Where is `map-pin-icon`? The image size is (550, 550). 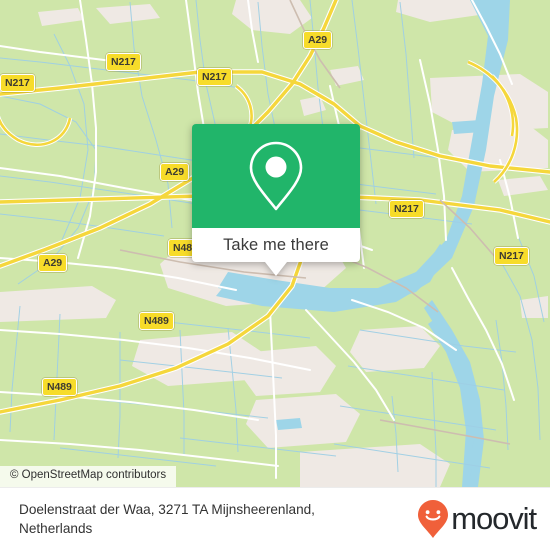 map-pin-icon is located at coordinates (276, 176).